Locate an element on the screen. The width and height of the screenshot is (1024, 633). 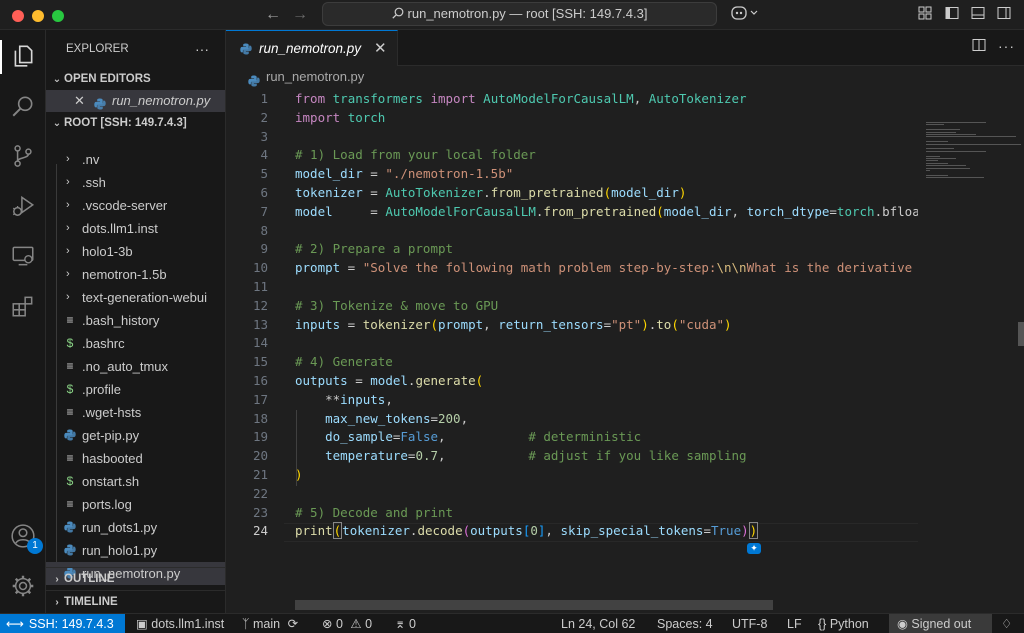
breadcrumb: run_nemotron.py is located at coordinates (625, 77).